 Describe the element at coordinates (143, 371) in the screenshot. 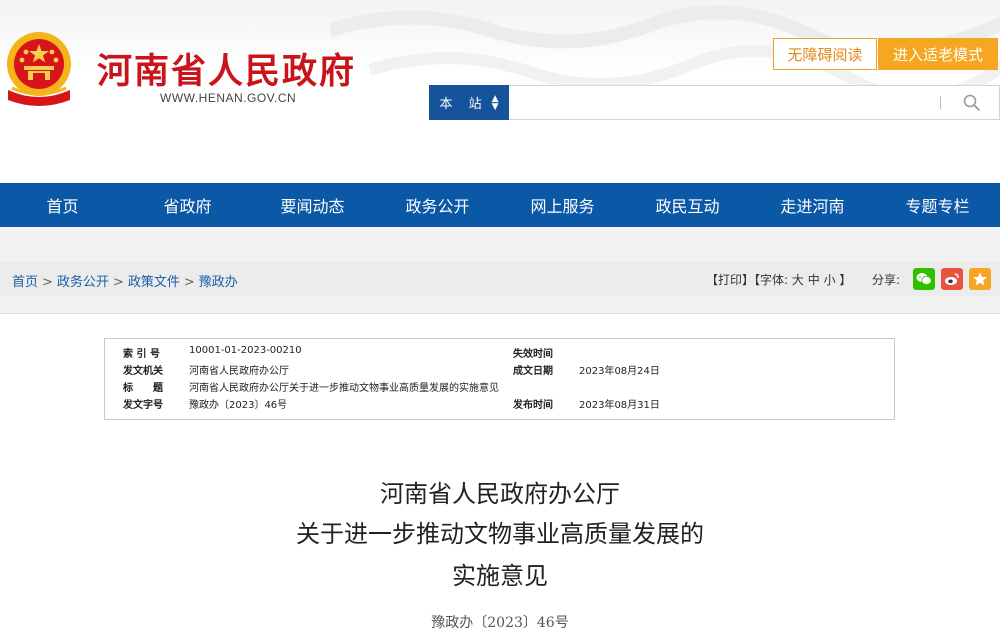

I see `meta-issuer-label: 发文机关` at that location.